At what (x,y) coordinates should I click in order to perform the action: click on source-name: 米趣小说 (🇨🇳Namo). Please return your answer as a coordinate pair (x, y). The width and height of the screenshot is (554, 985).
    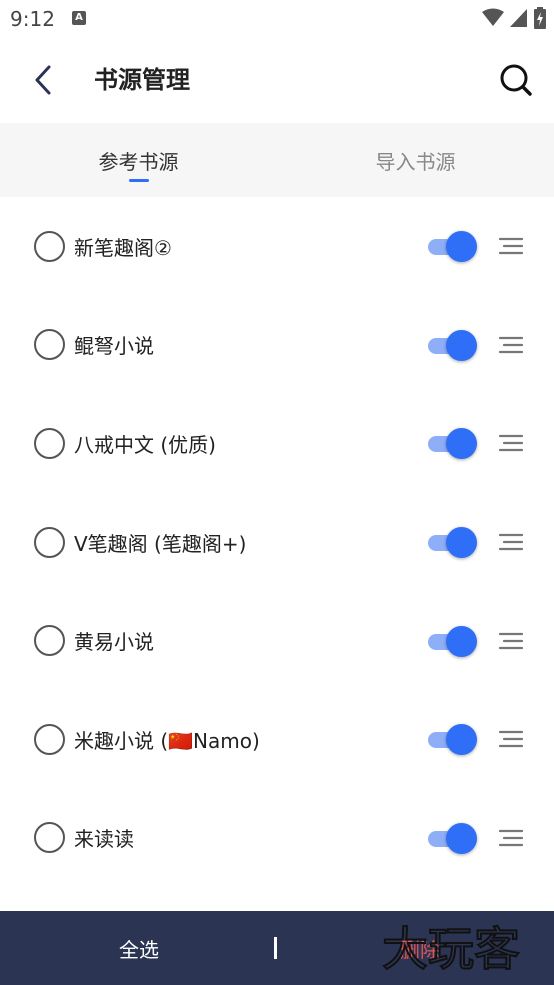
    Looking at the image, I should click on (167, 740).